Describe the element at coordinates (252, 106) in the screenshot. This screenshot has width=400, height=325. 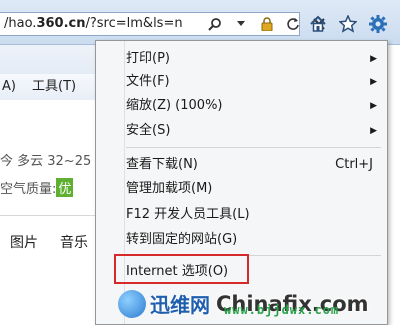
I see `menu-item-zoom: 缩放(Z) (100%) ▶` at that location.